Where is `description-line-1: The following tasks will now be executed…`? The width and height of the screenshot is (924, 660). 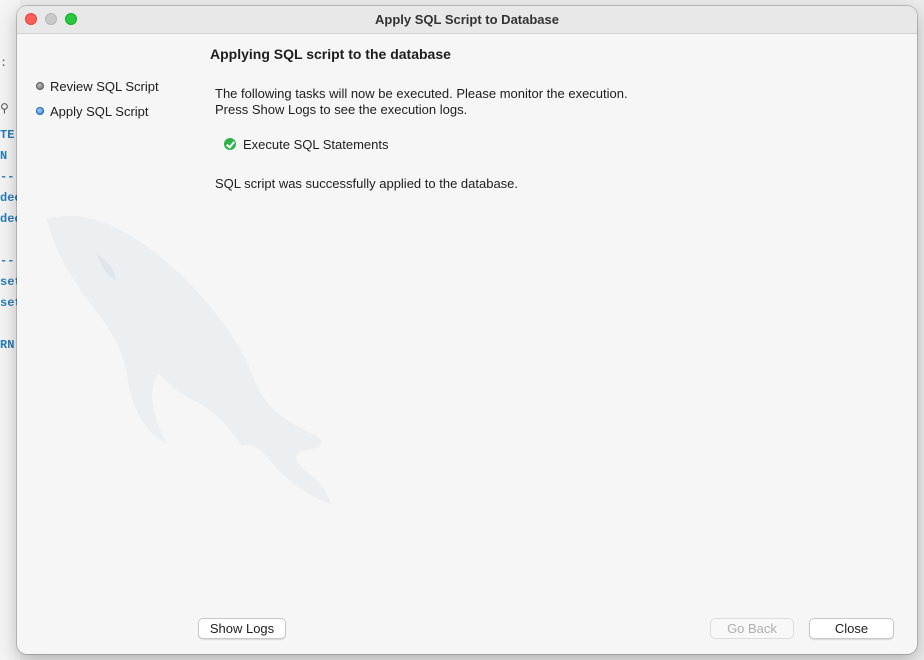
description-line-1: The following tasks will now be executed… is located at coordinates (421, 93).